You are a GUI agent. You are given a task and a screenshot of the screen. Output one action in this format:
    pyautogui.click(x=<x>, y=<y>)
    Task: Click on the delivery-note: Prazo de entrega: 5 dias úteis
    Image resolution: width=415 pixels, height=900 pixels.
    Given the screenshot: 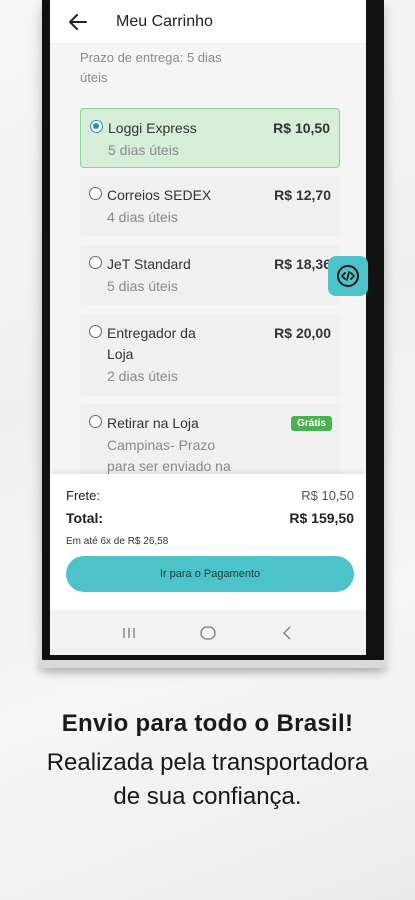 What is the action you would take?
    pyautogui.click(x=151, y=67)
    